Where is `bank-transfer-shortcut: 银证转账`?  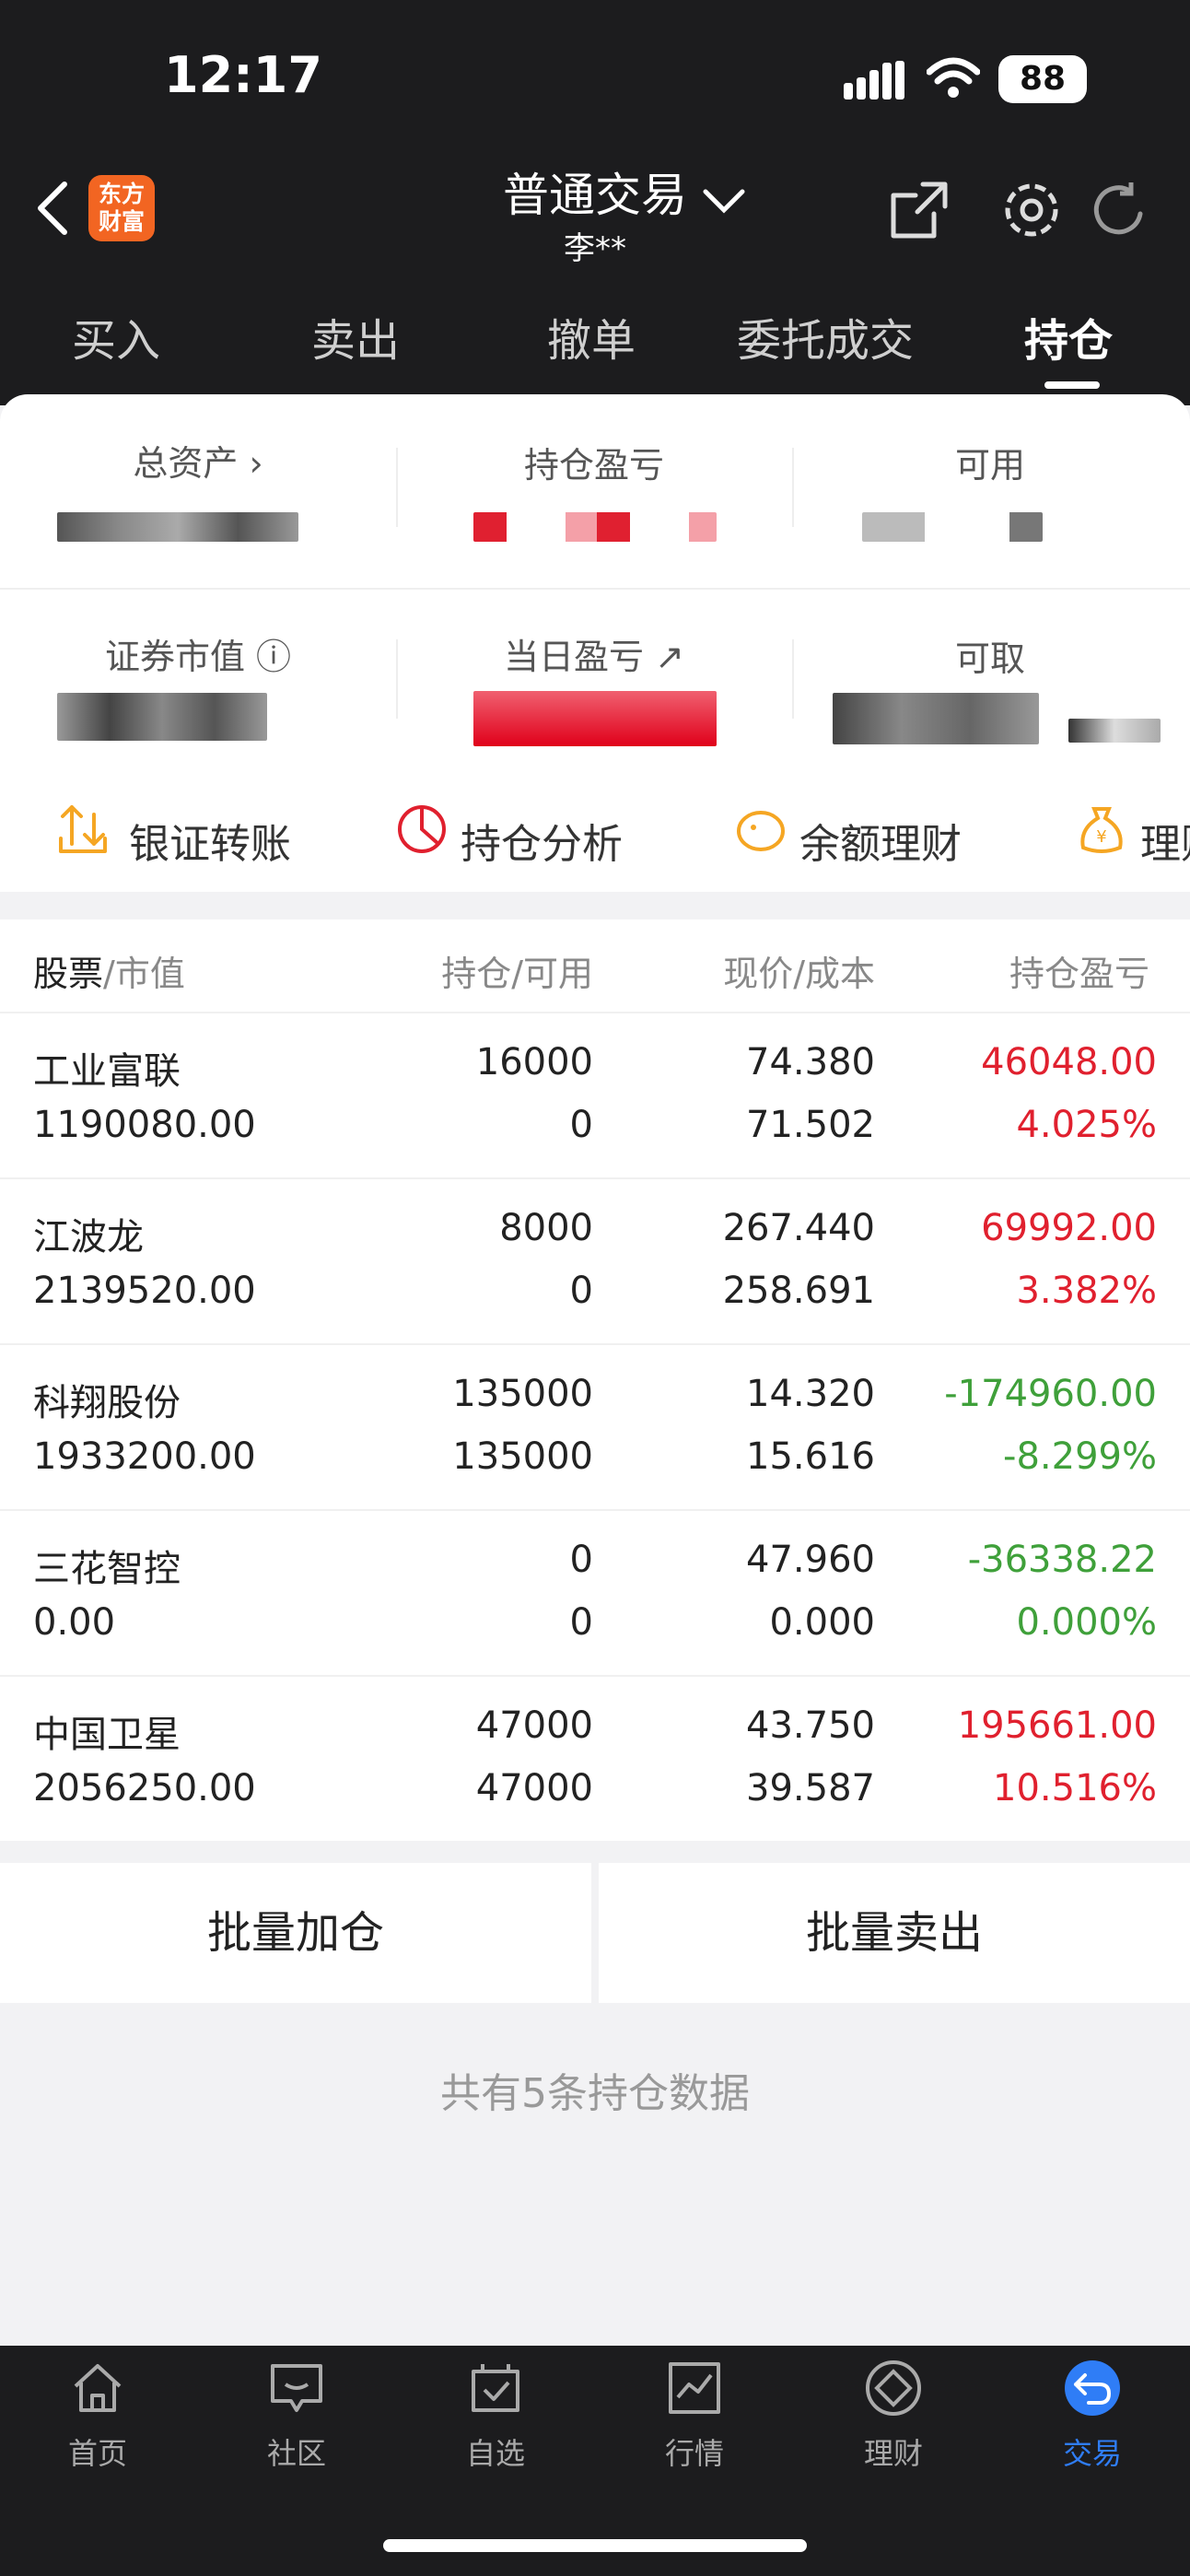 bank-transfer-shortcut: 银证转账 is located at coordinates (210, 840).